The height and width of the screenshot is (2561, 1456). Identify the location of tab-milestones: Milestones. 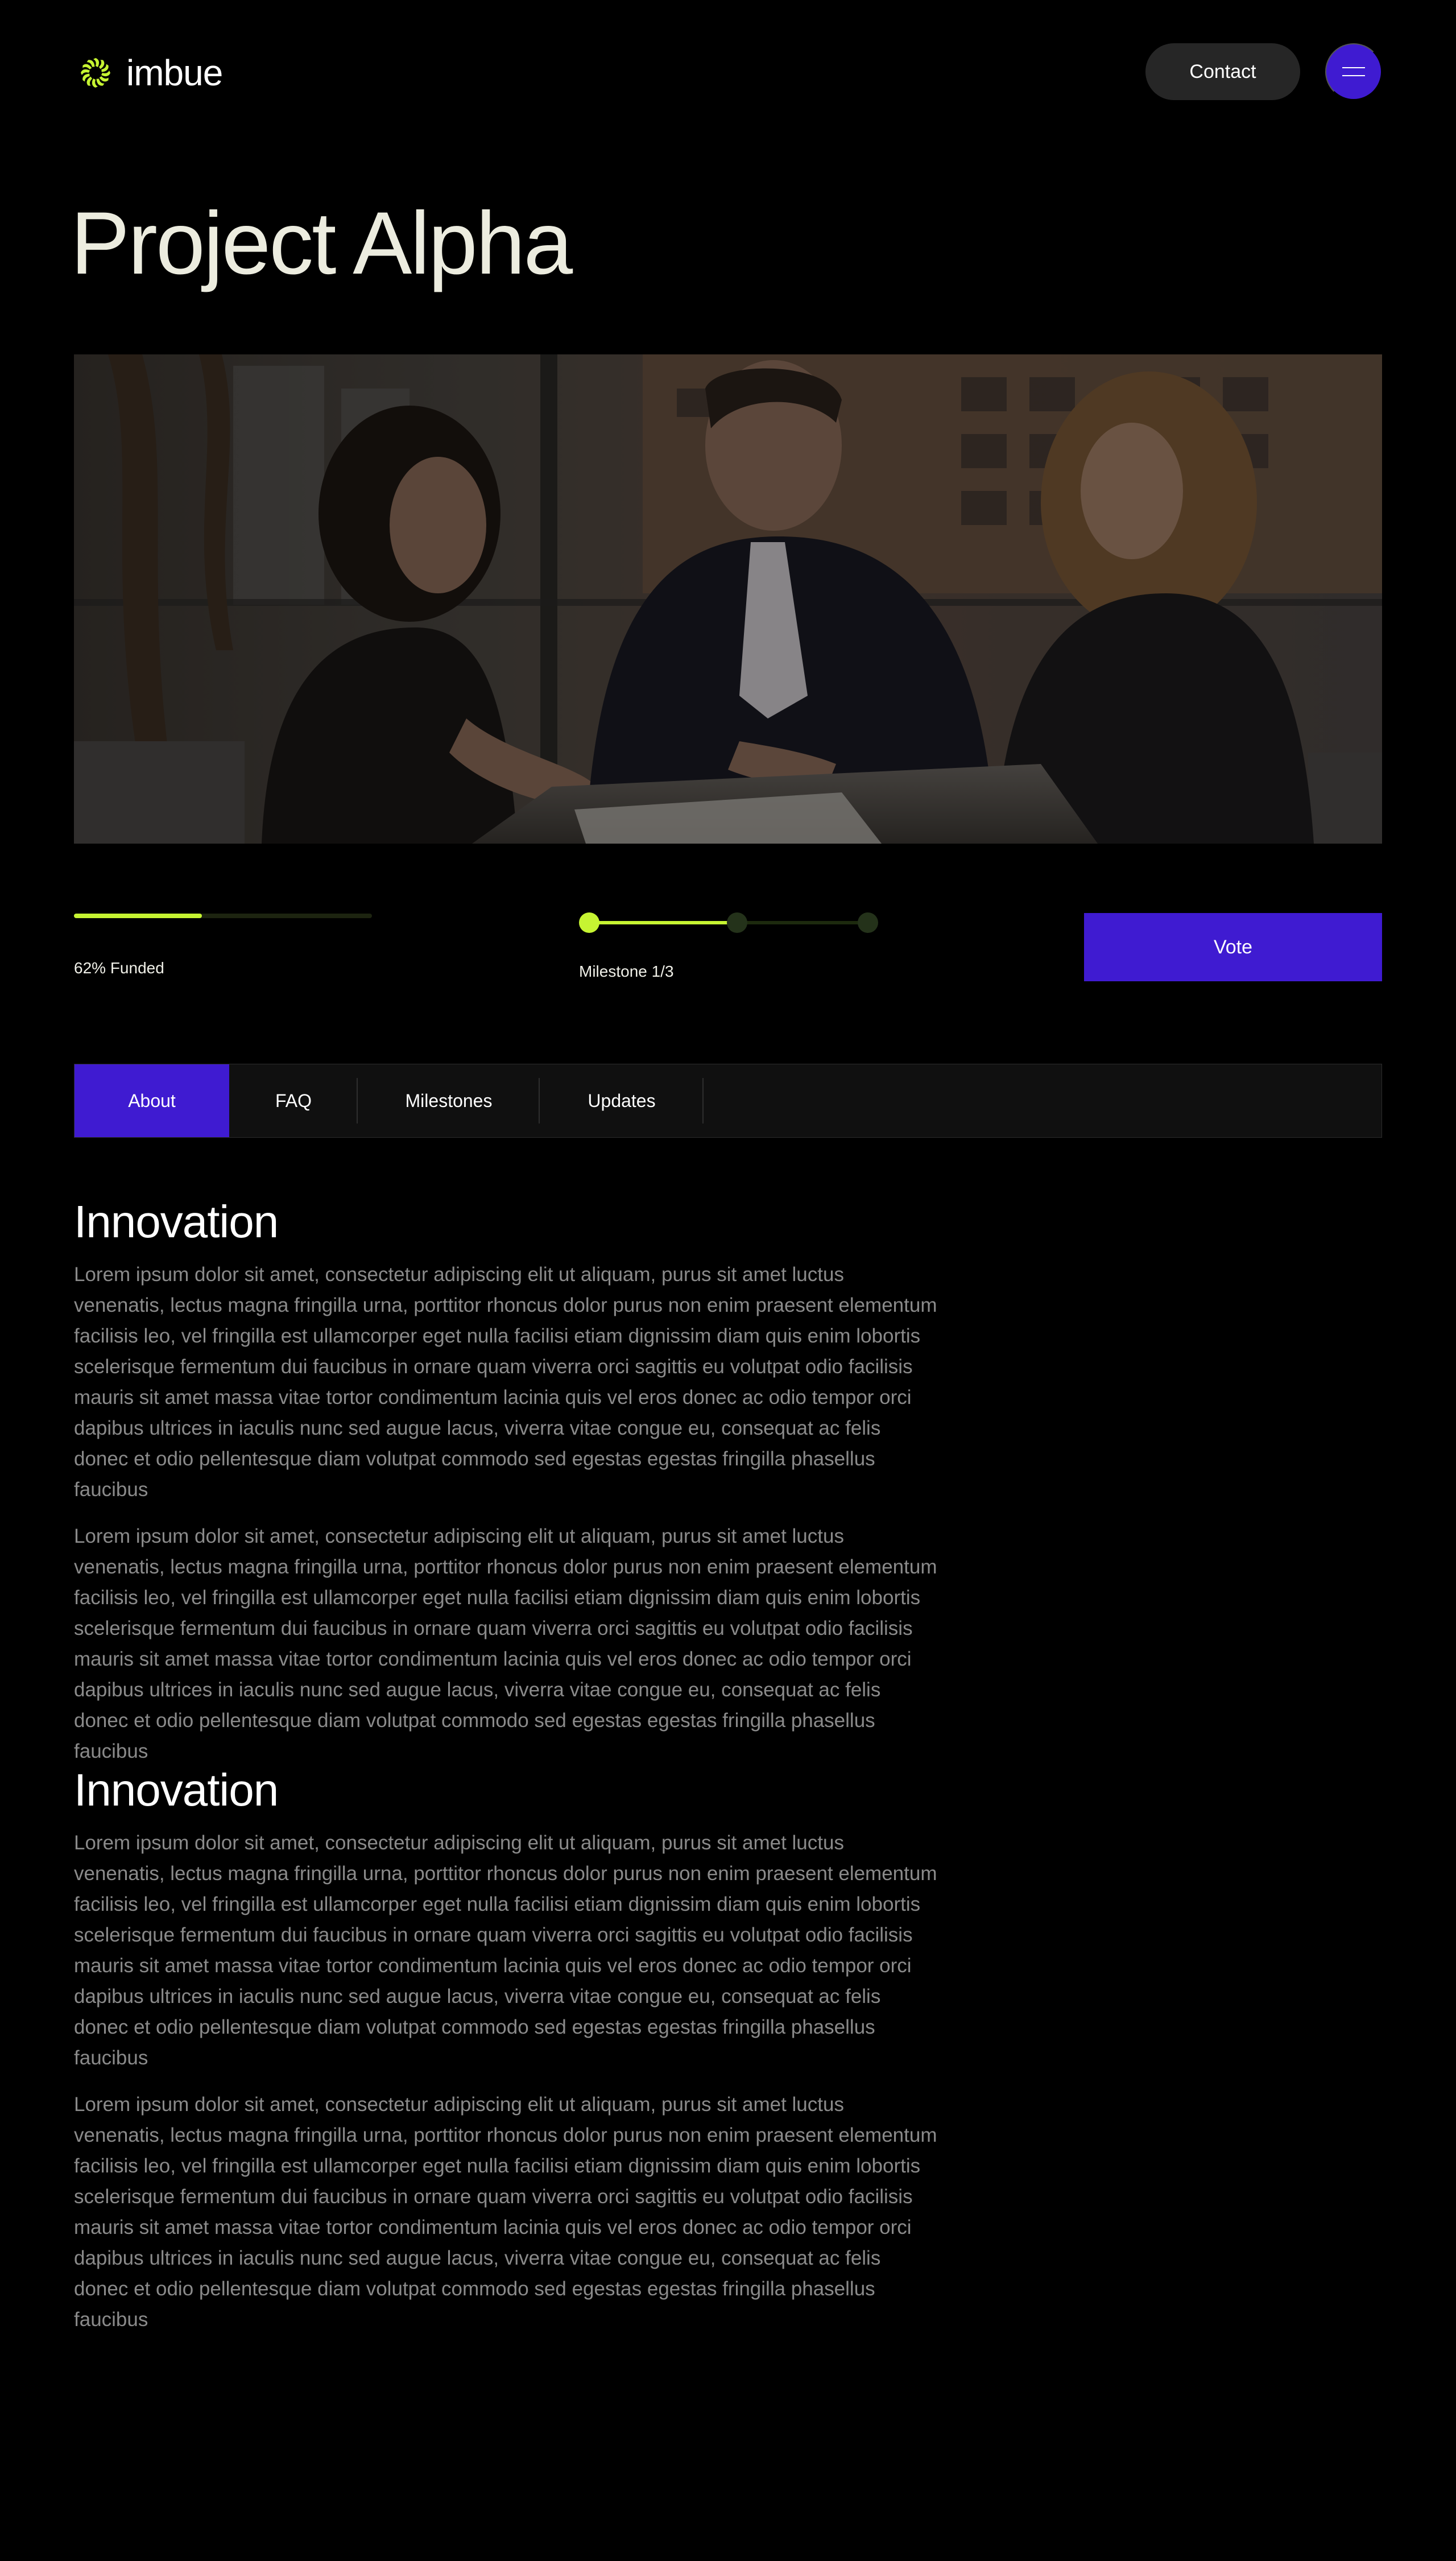
(449, 1100).